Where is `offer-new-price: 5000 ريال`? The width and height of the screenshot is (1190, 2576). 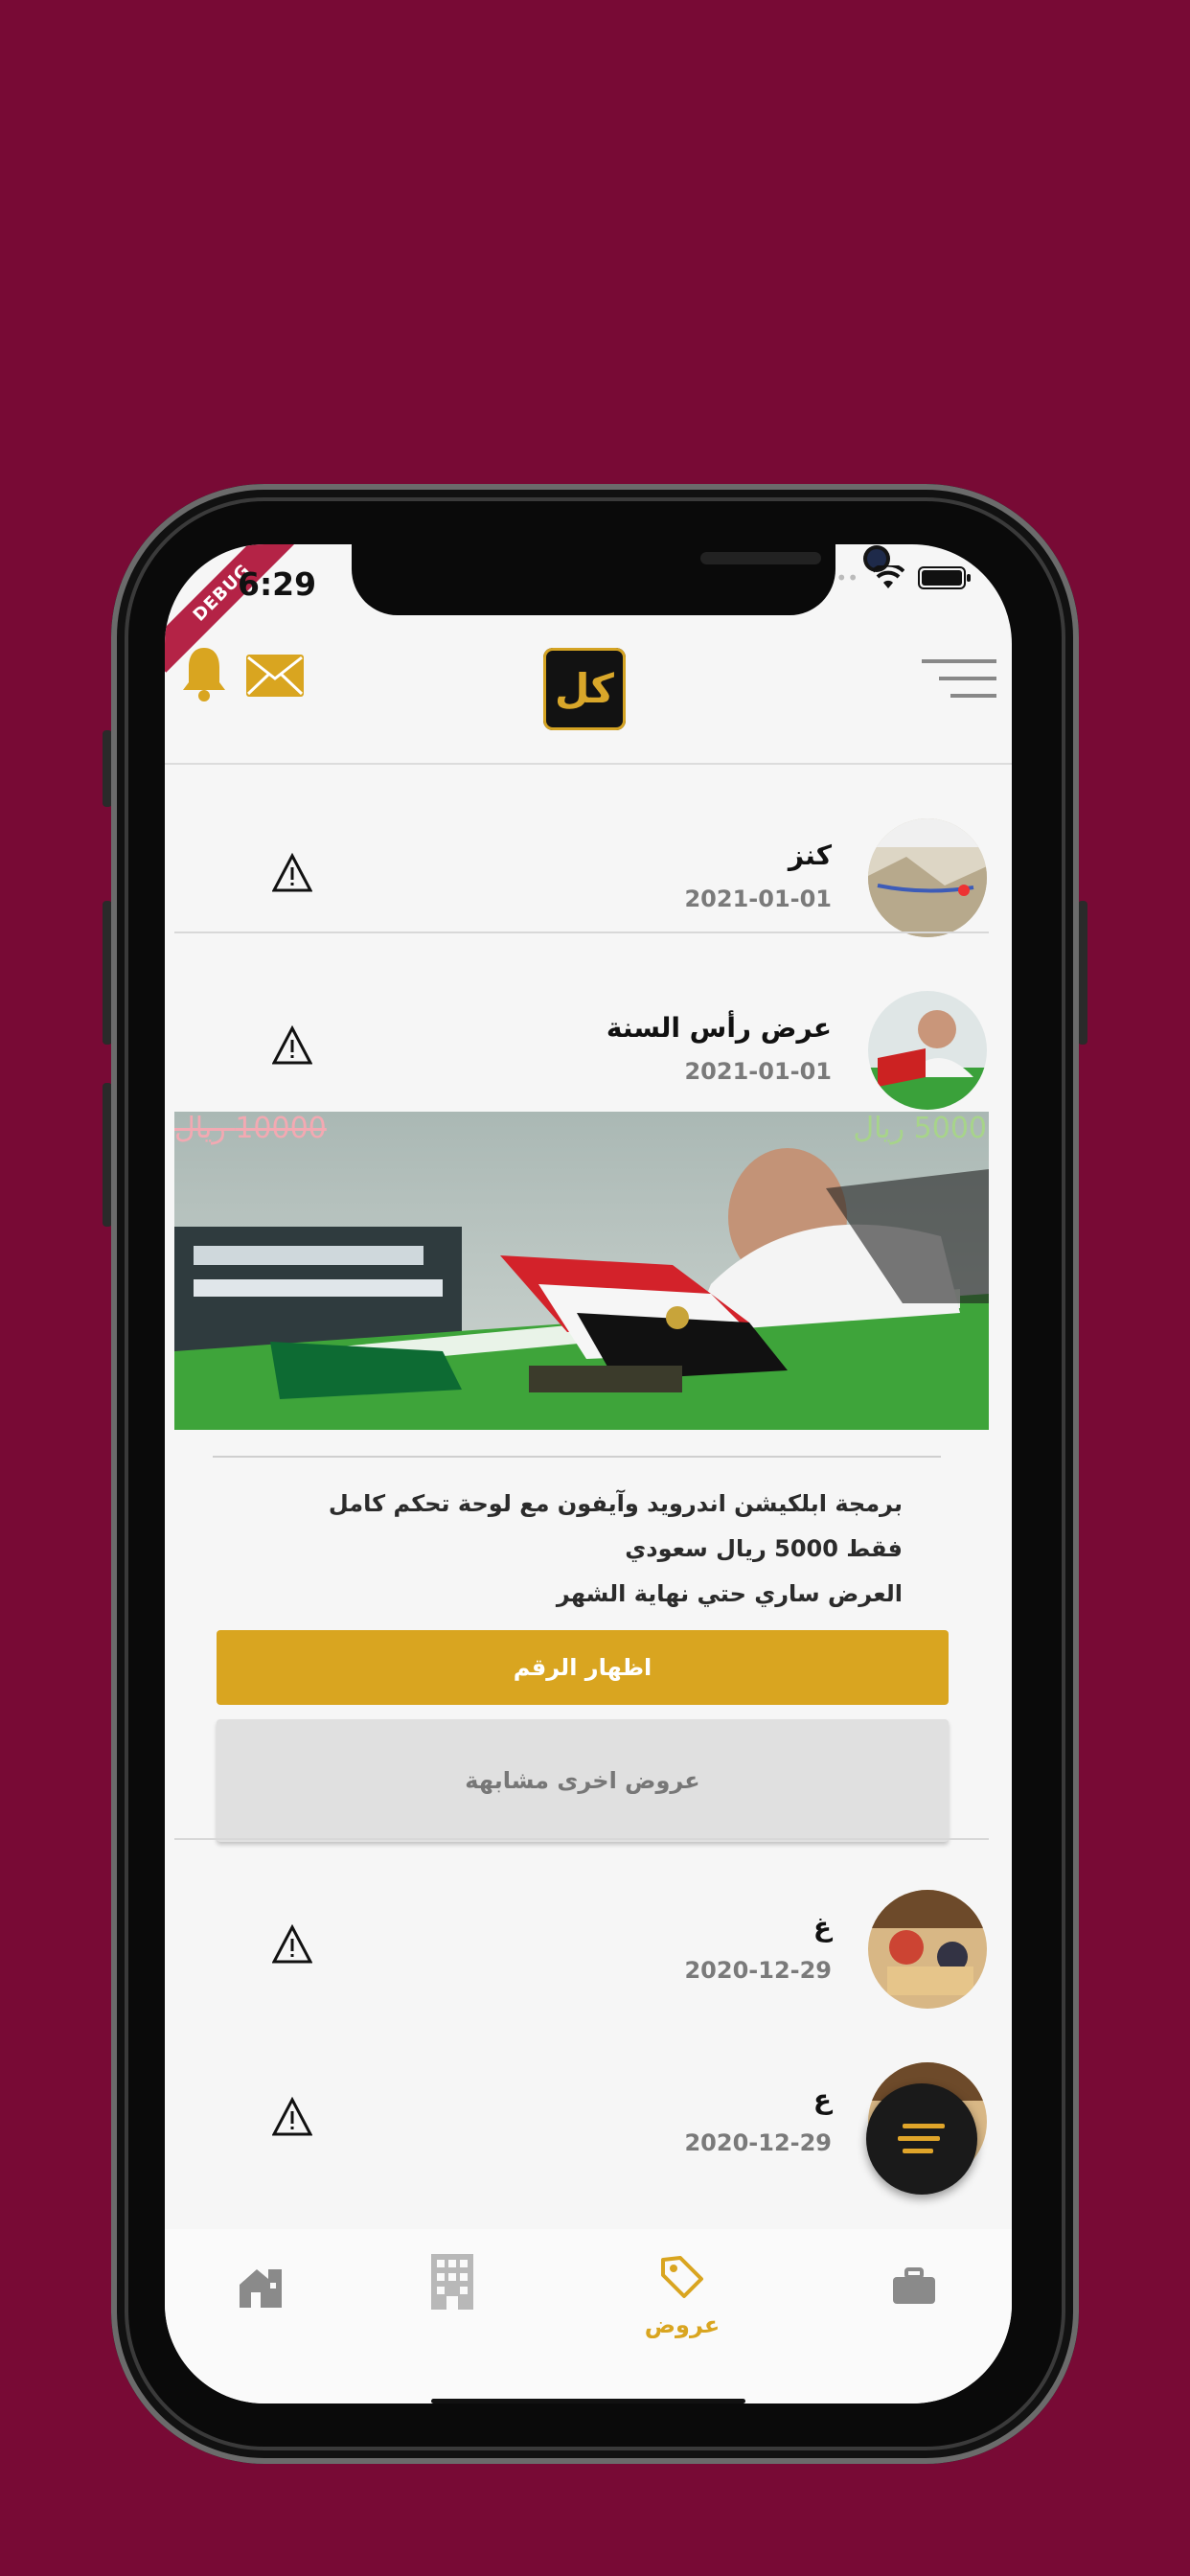 offer-new-price: 5000 ريال is located at coordinates (920, 1128).